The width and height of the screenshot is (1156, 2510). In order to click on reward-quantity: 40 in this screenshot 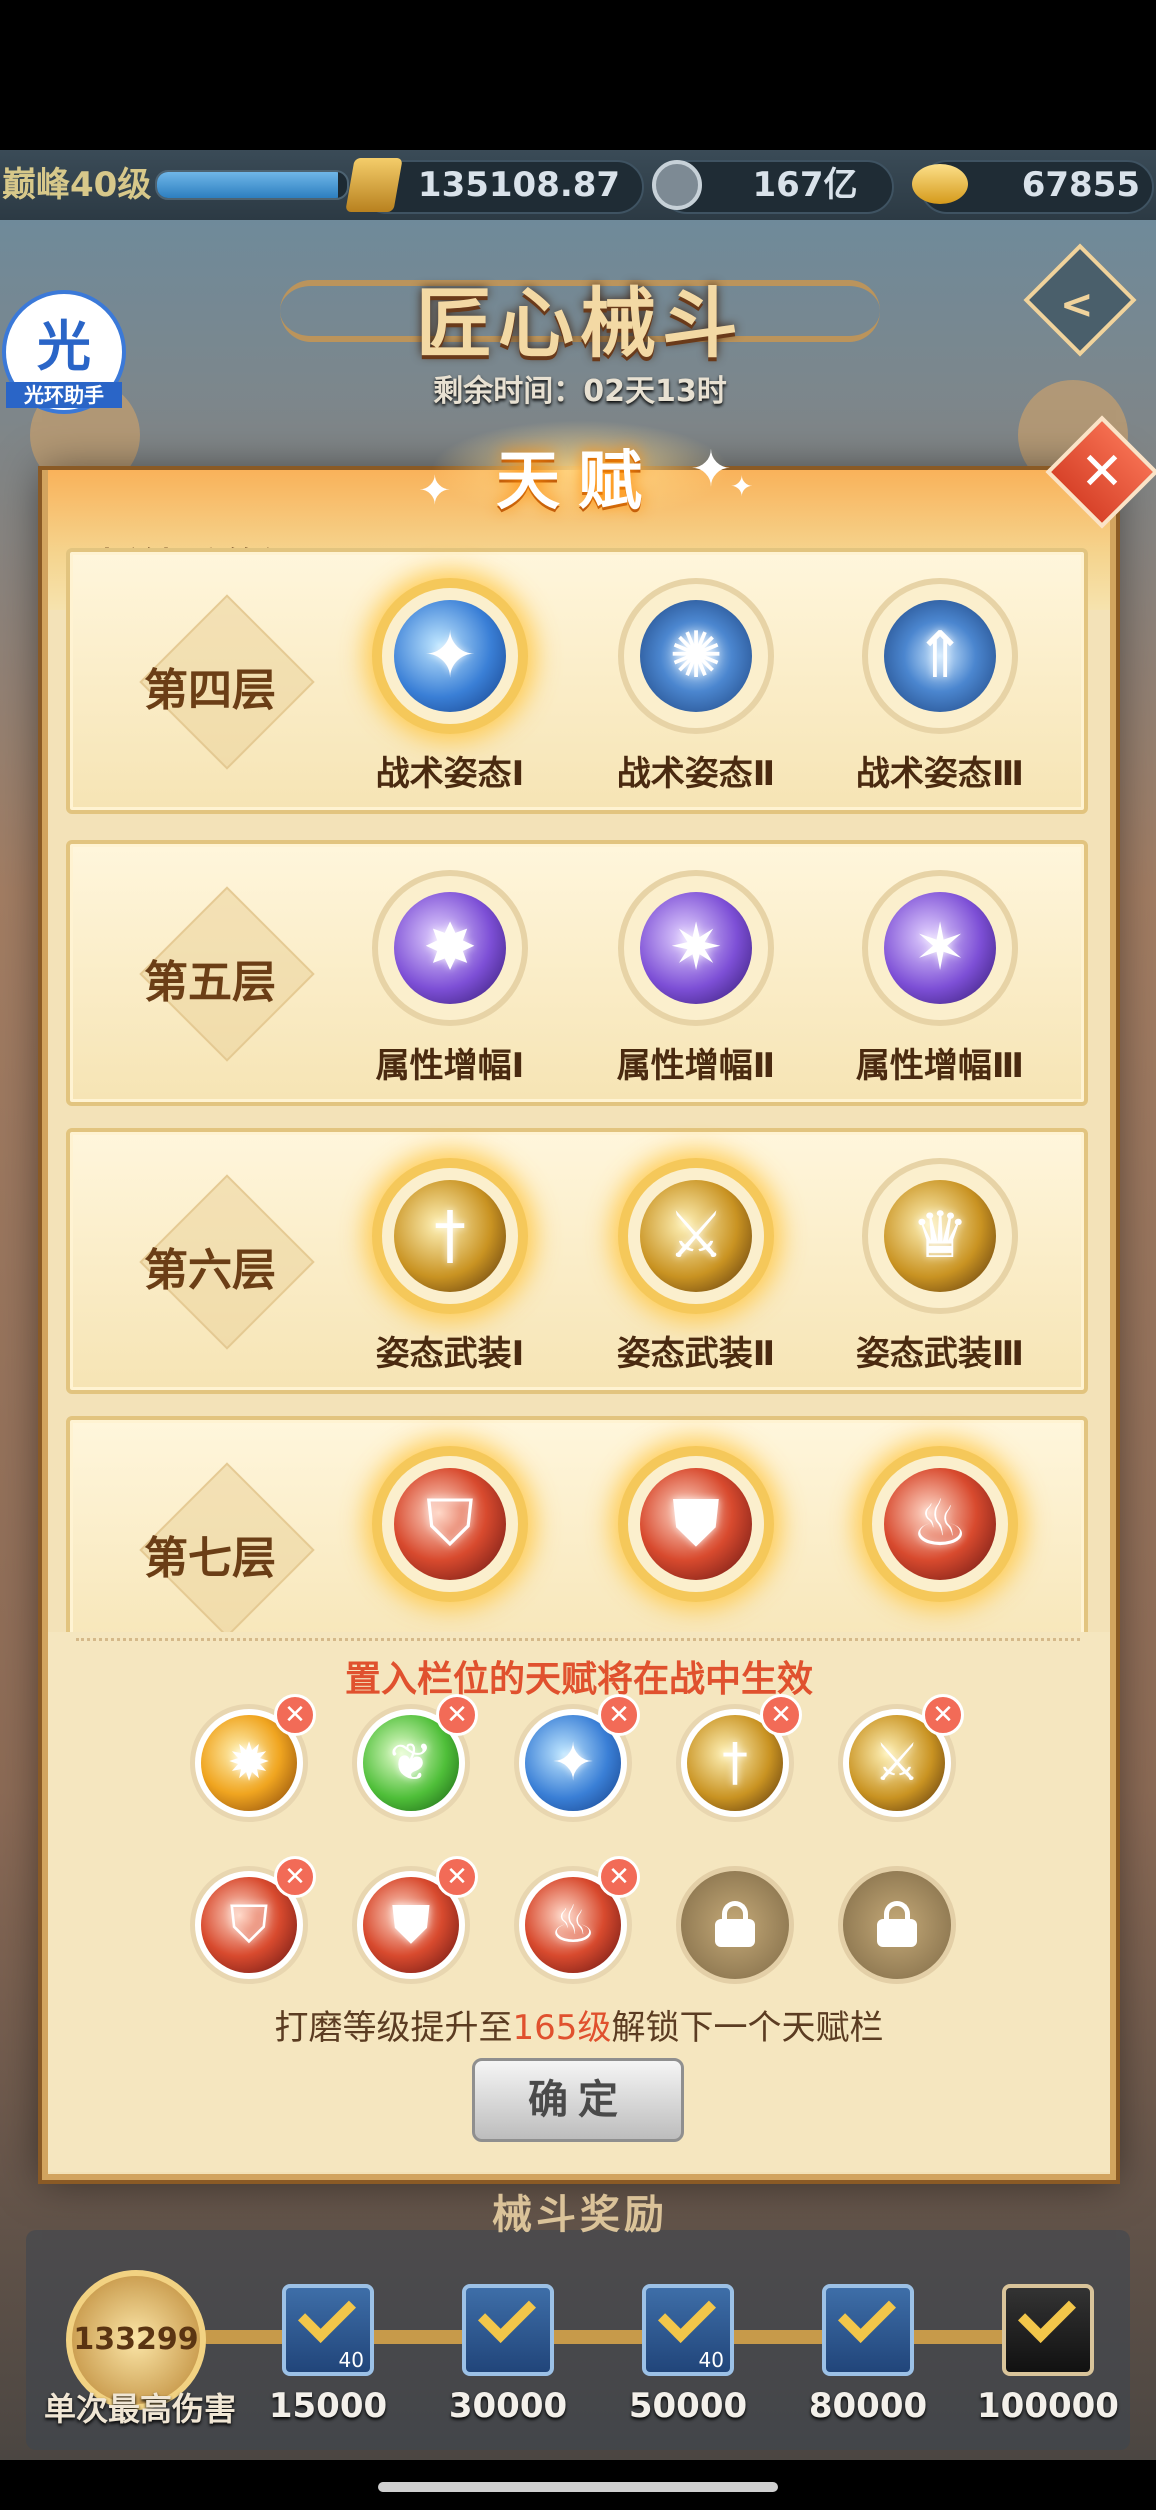, I will do `click(711, 2360)`.